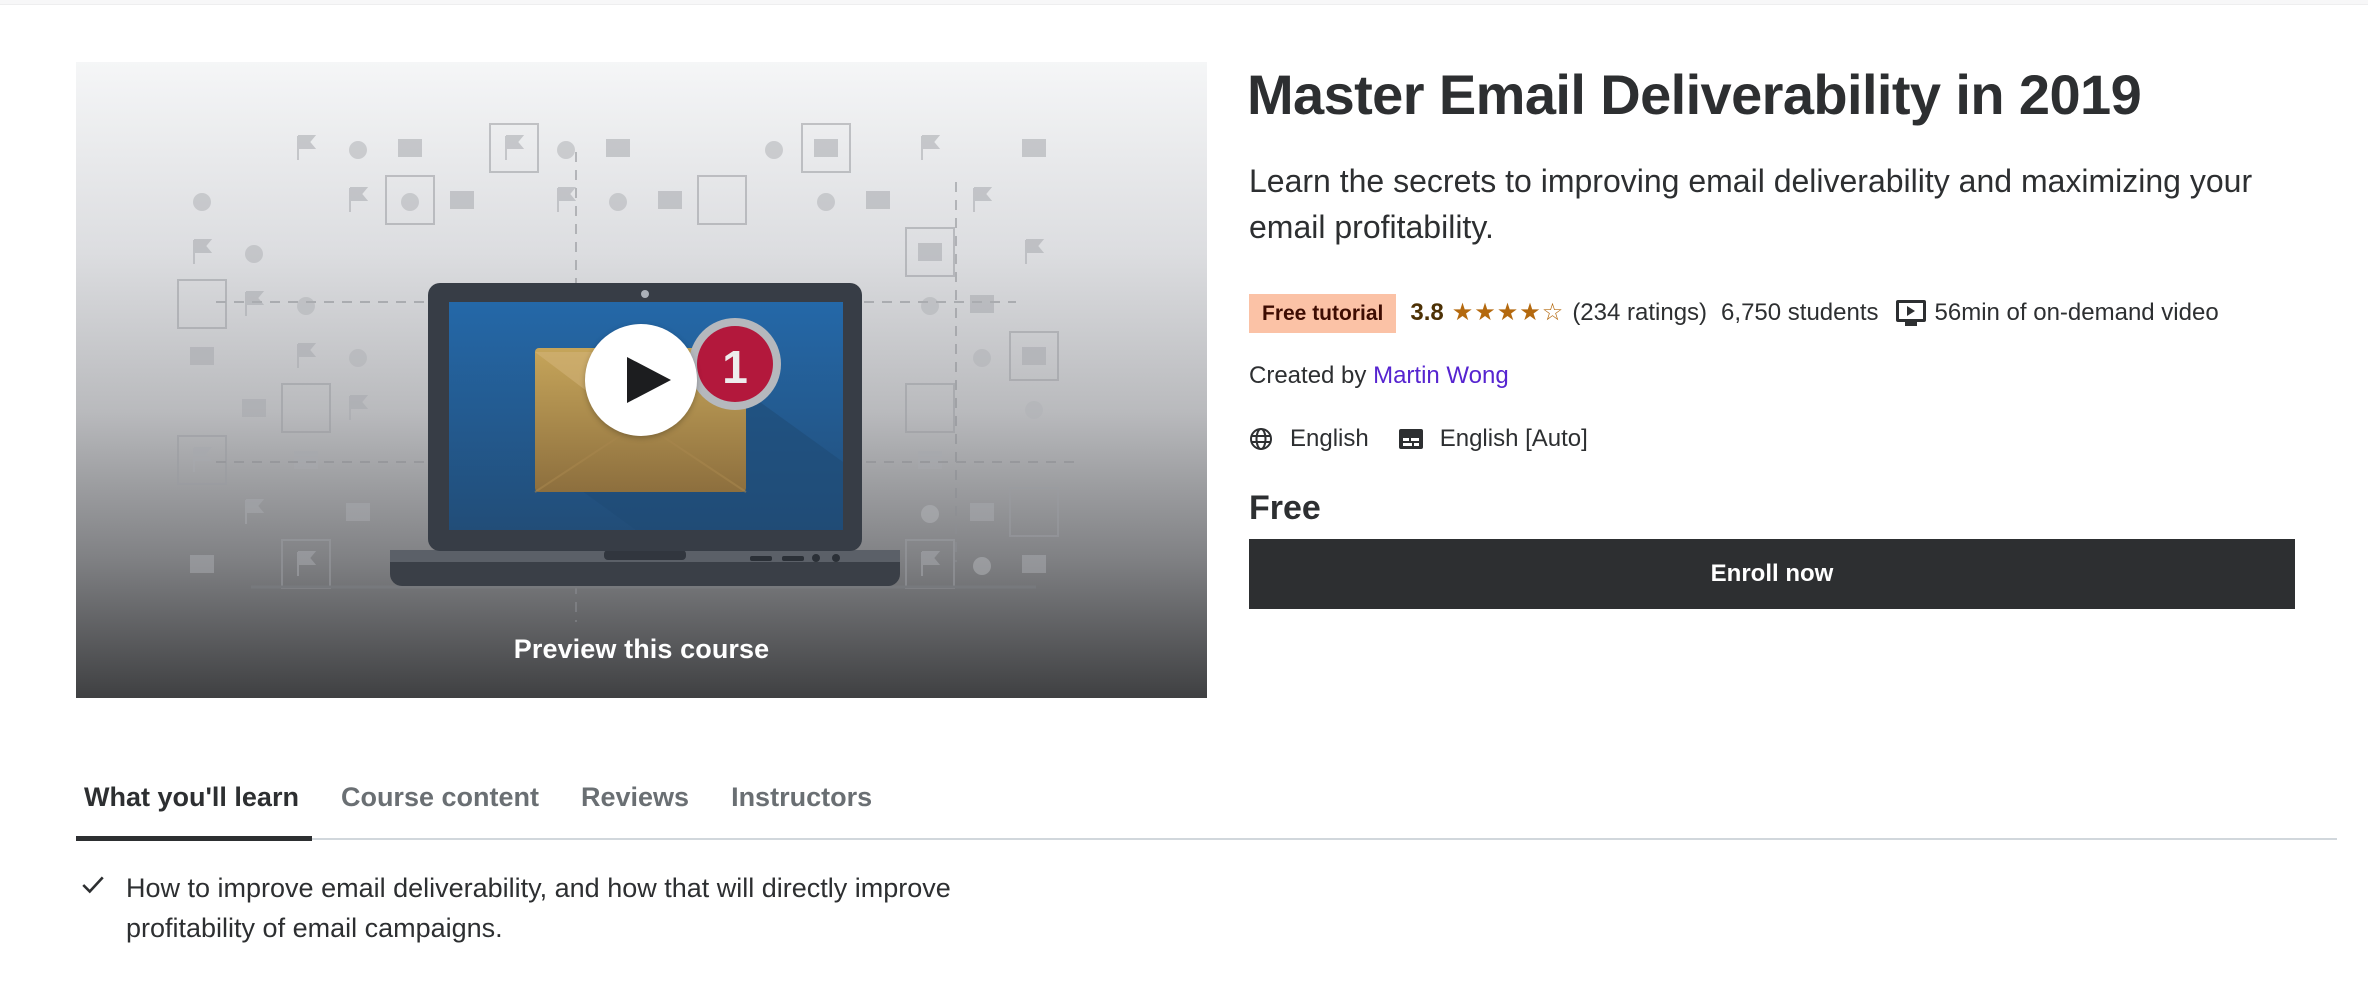 The height and width of the screenshot is (1000, 2368). I want to click on language-row: English English [Auto], so click(1418, 439).